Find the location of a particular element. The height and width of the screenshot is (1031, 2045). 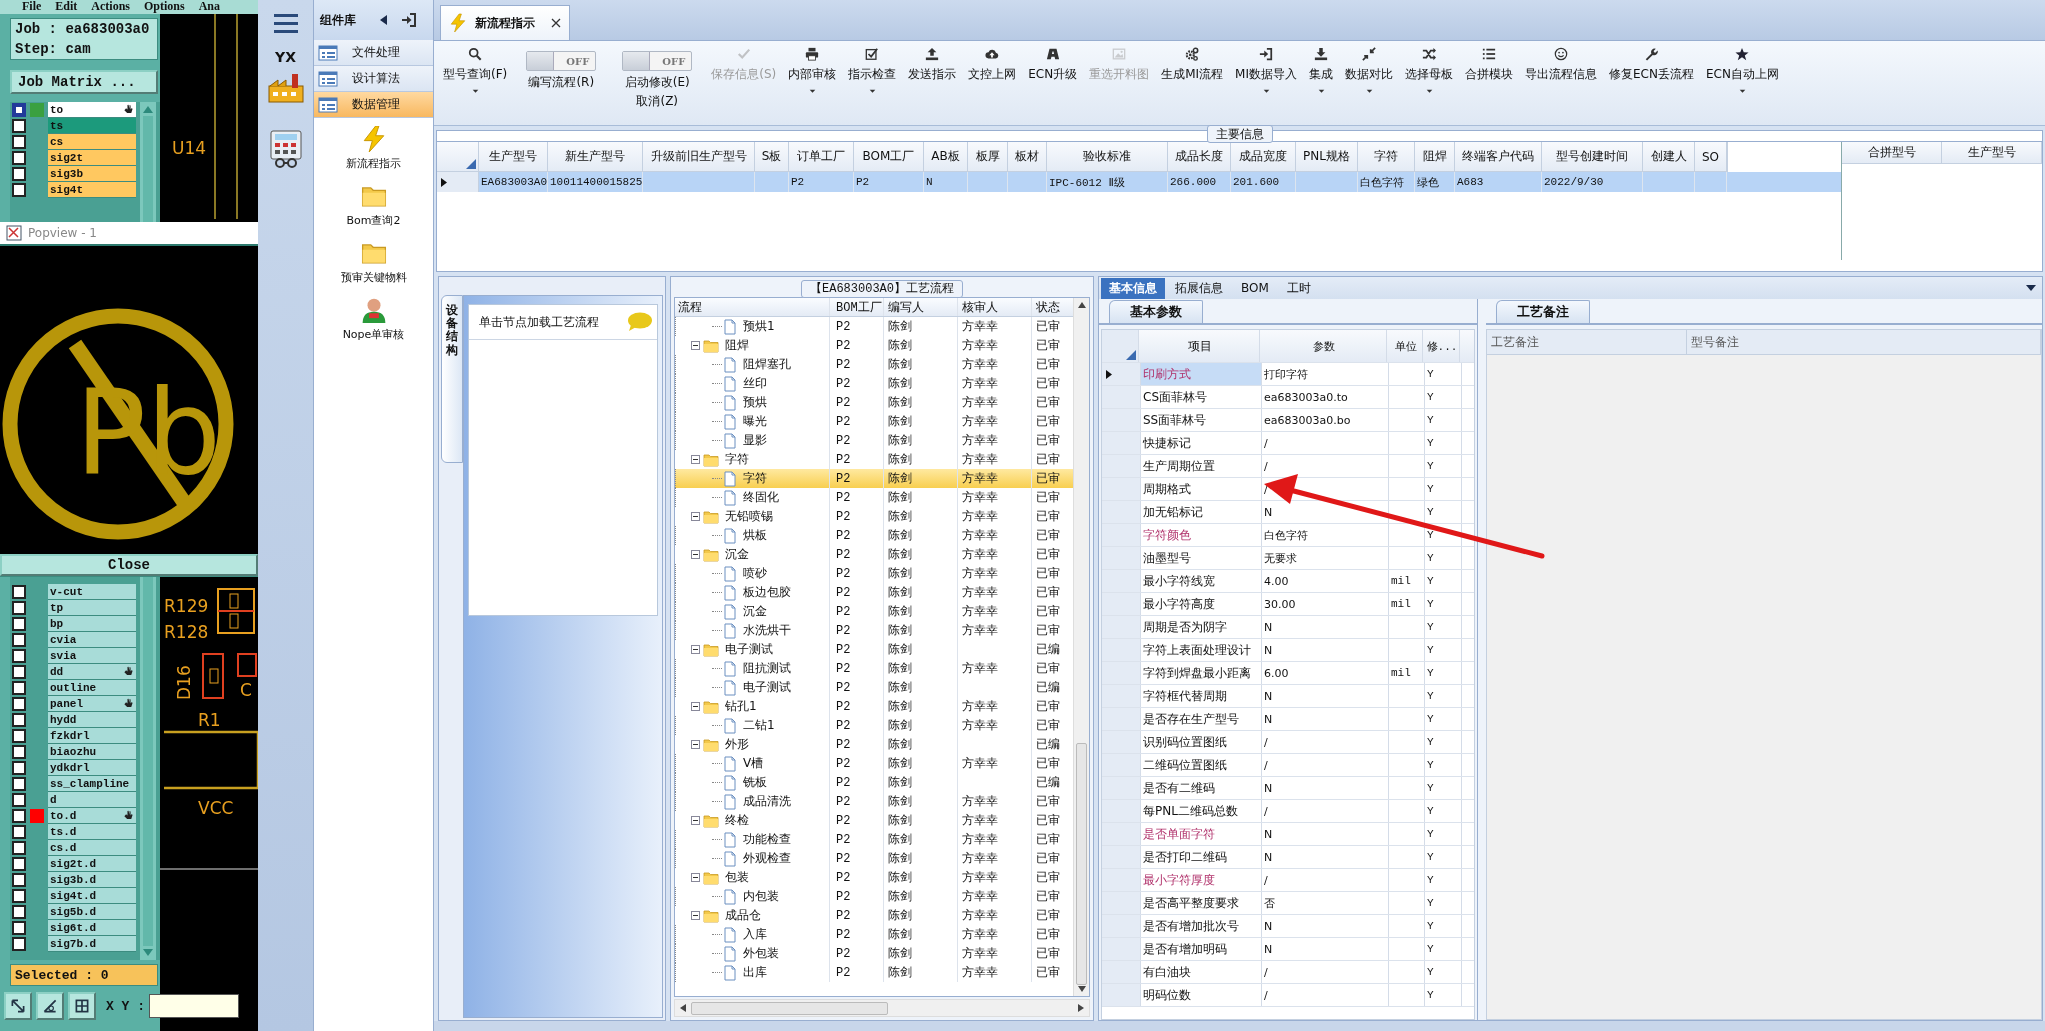

close-button: Close is located at coordinates (129, 565).